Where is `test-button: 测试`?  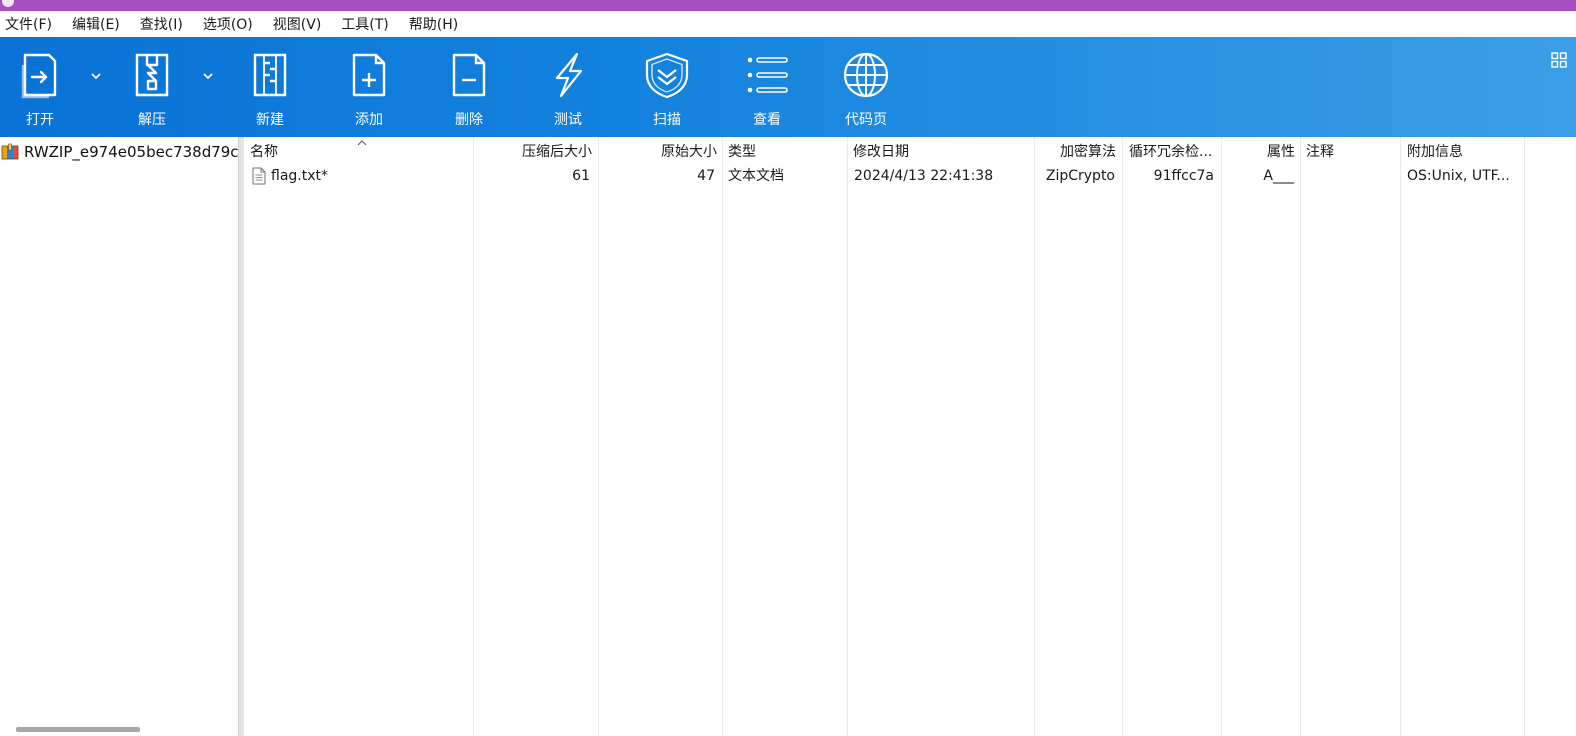
test-button: 测试 is located at coordinates (568, 87).